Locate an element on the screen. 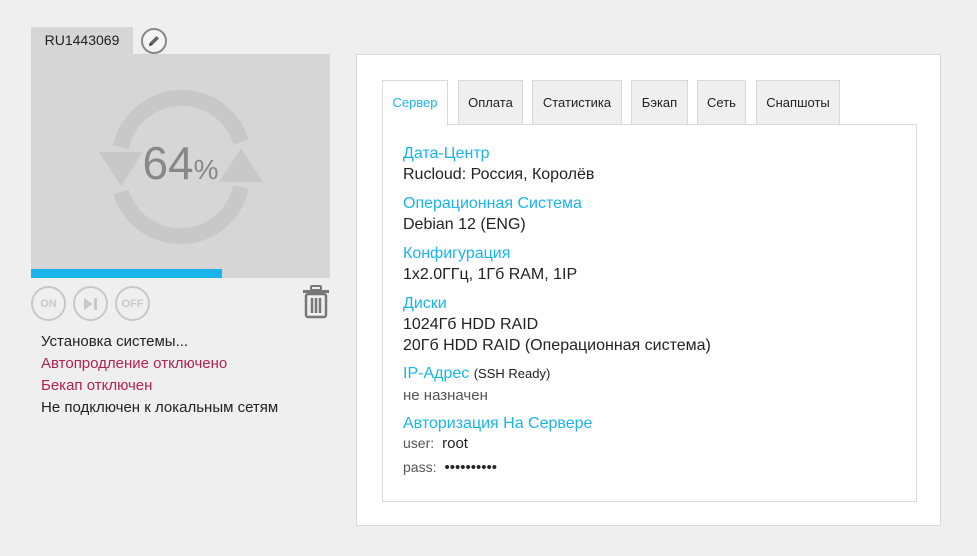  disk-item: 1024Гб HDD RAID is located at coordinates (471, 324).